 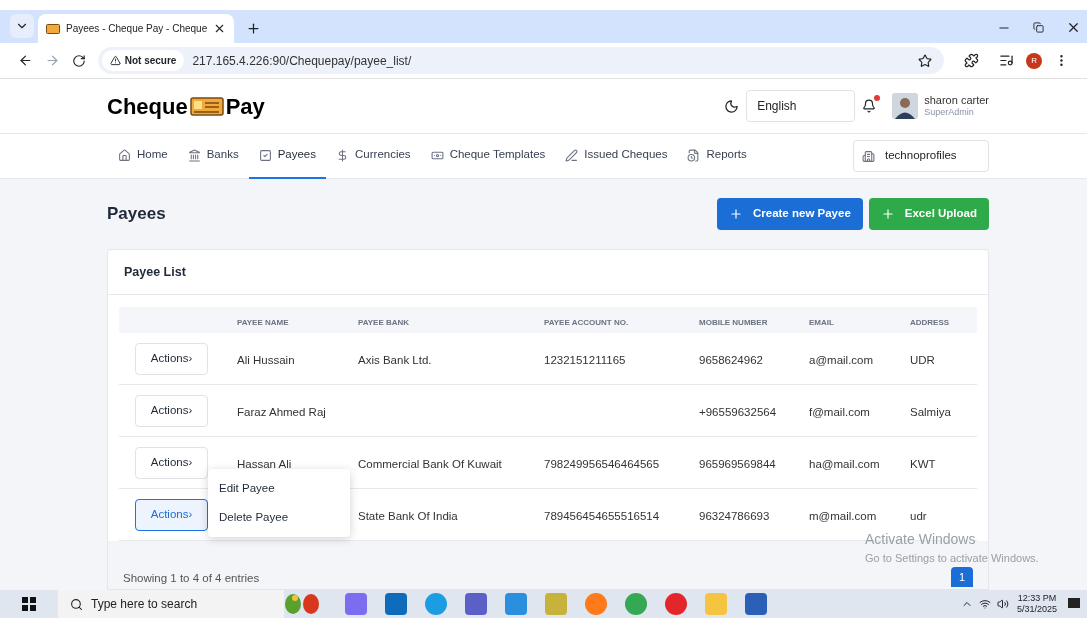 What do you see at coordinates (905, 106) in the screenshot?
I see `avatar` at bounding box center [905, 106].